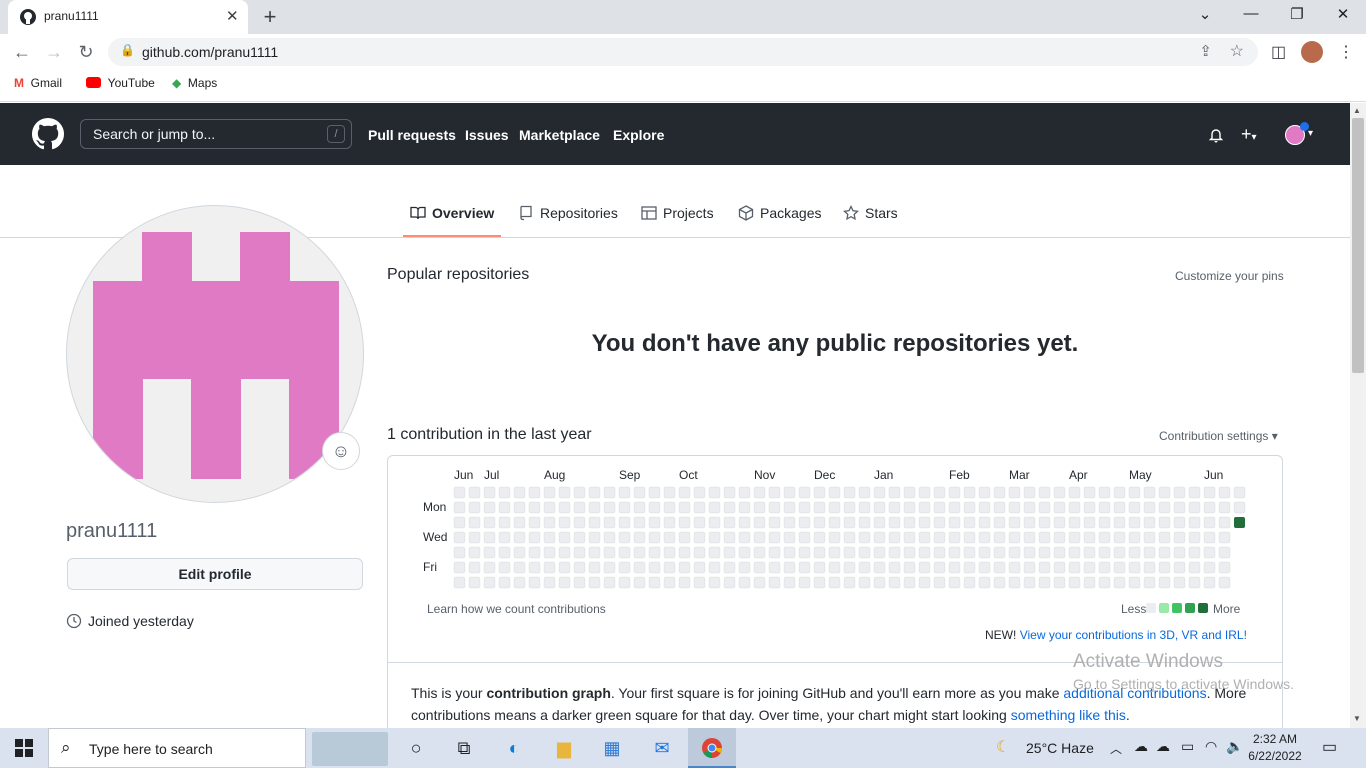 The width and height of the screenshot is (1366, 768). What do you see at coordinates (612, 748) in the screenshot?
I see `microsoft-store-icon: ▦` at bounding box center [612, 748].